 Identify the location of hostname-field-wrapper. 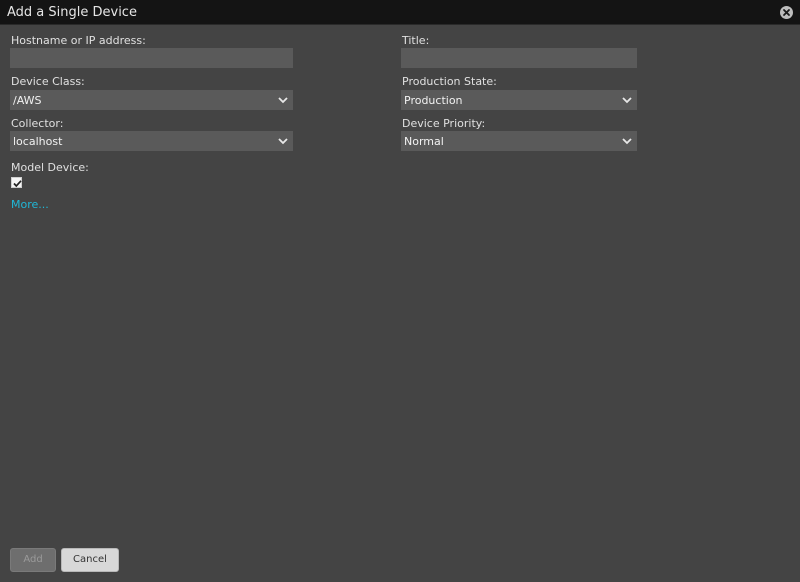
(151, 59).